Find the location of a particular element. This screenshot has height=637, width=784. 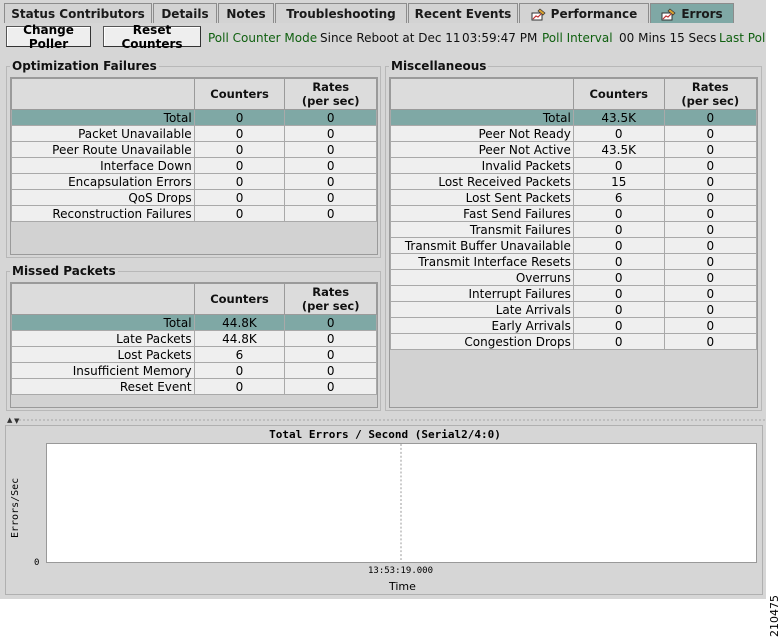

table-row: Peer Route Unavailable 0 0 is located at coordinates (194, 149).